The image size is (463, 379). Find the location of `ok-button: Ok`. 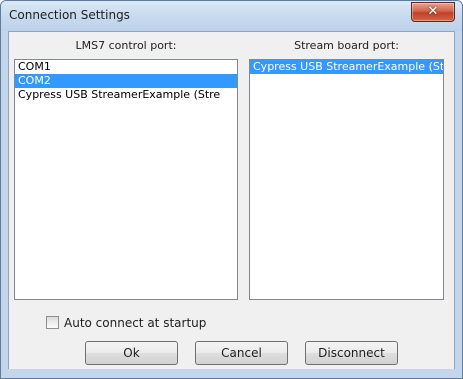

ok-button: Ok is located at coordinates (131, 353).